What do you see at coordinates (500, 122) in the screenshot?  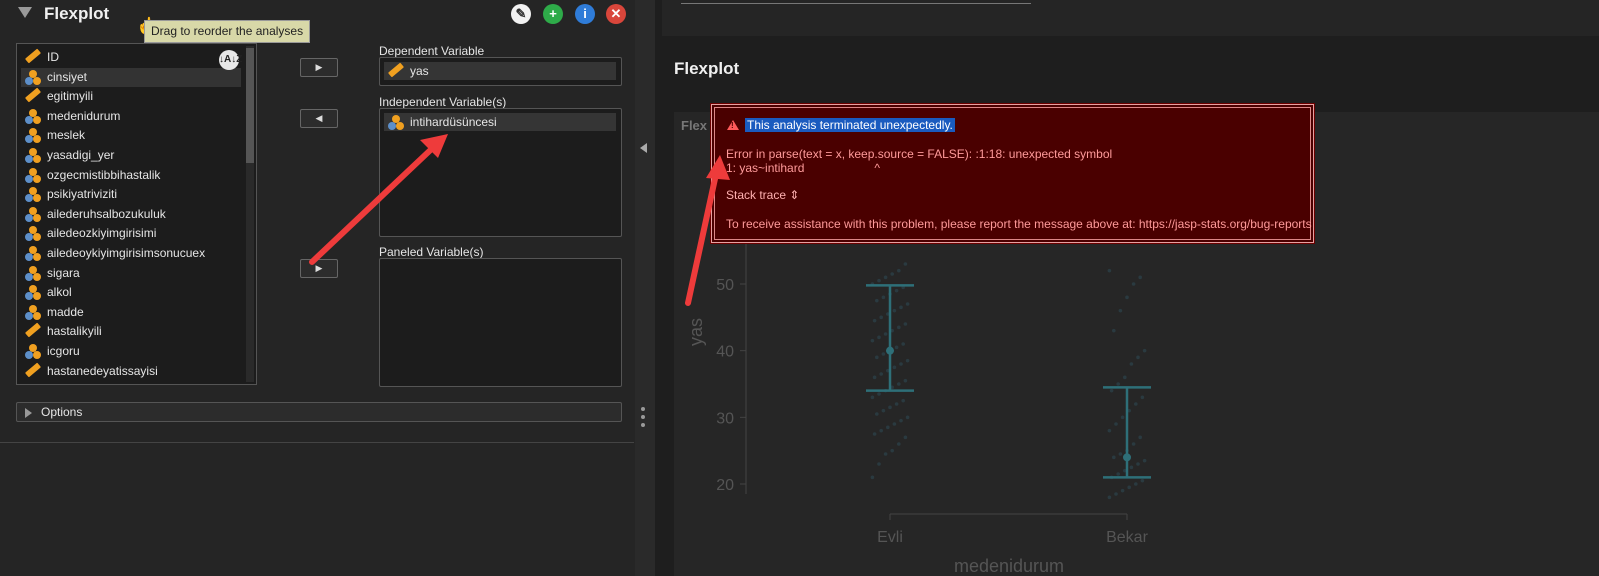 I see `assigned-variable: intihardüsüncesi` at bounding box center [500, 122].